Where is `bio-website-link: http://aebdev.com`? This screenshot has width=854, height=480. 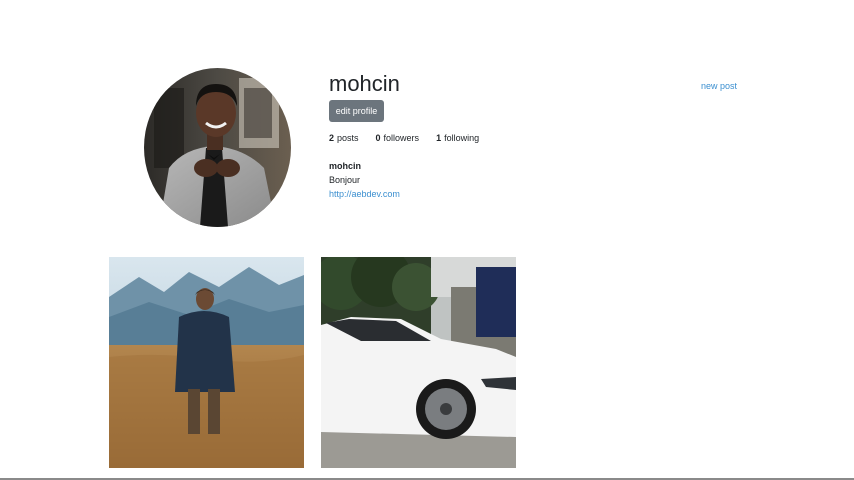 bio-website-link: http://aebdev.com is located at coordinates (364, 194).